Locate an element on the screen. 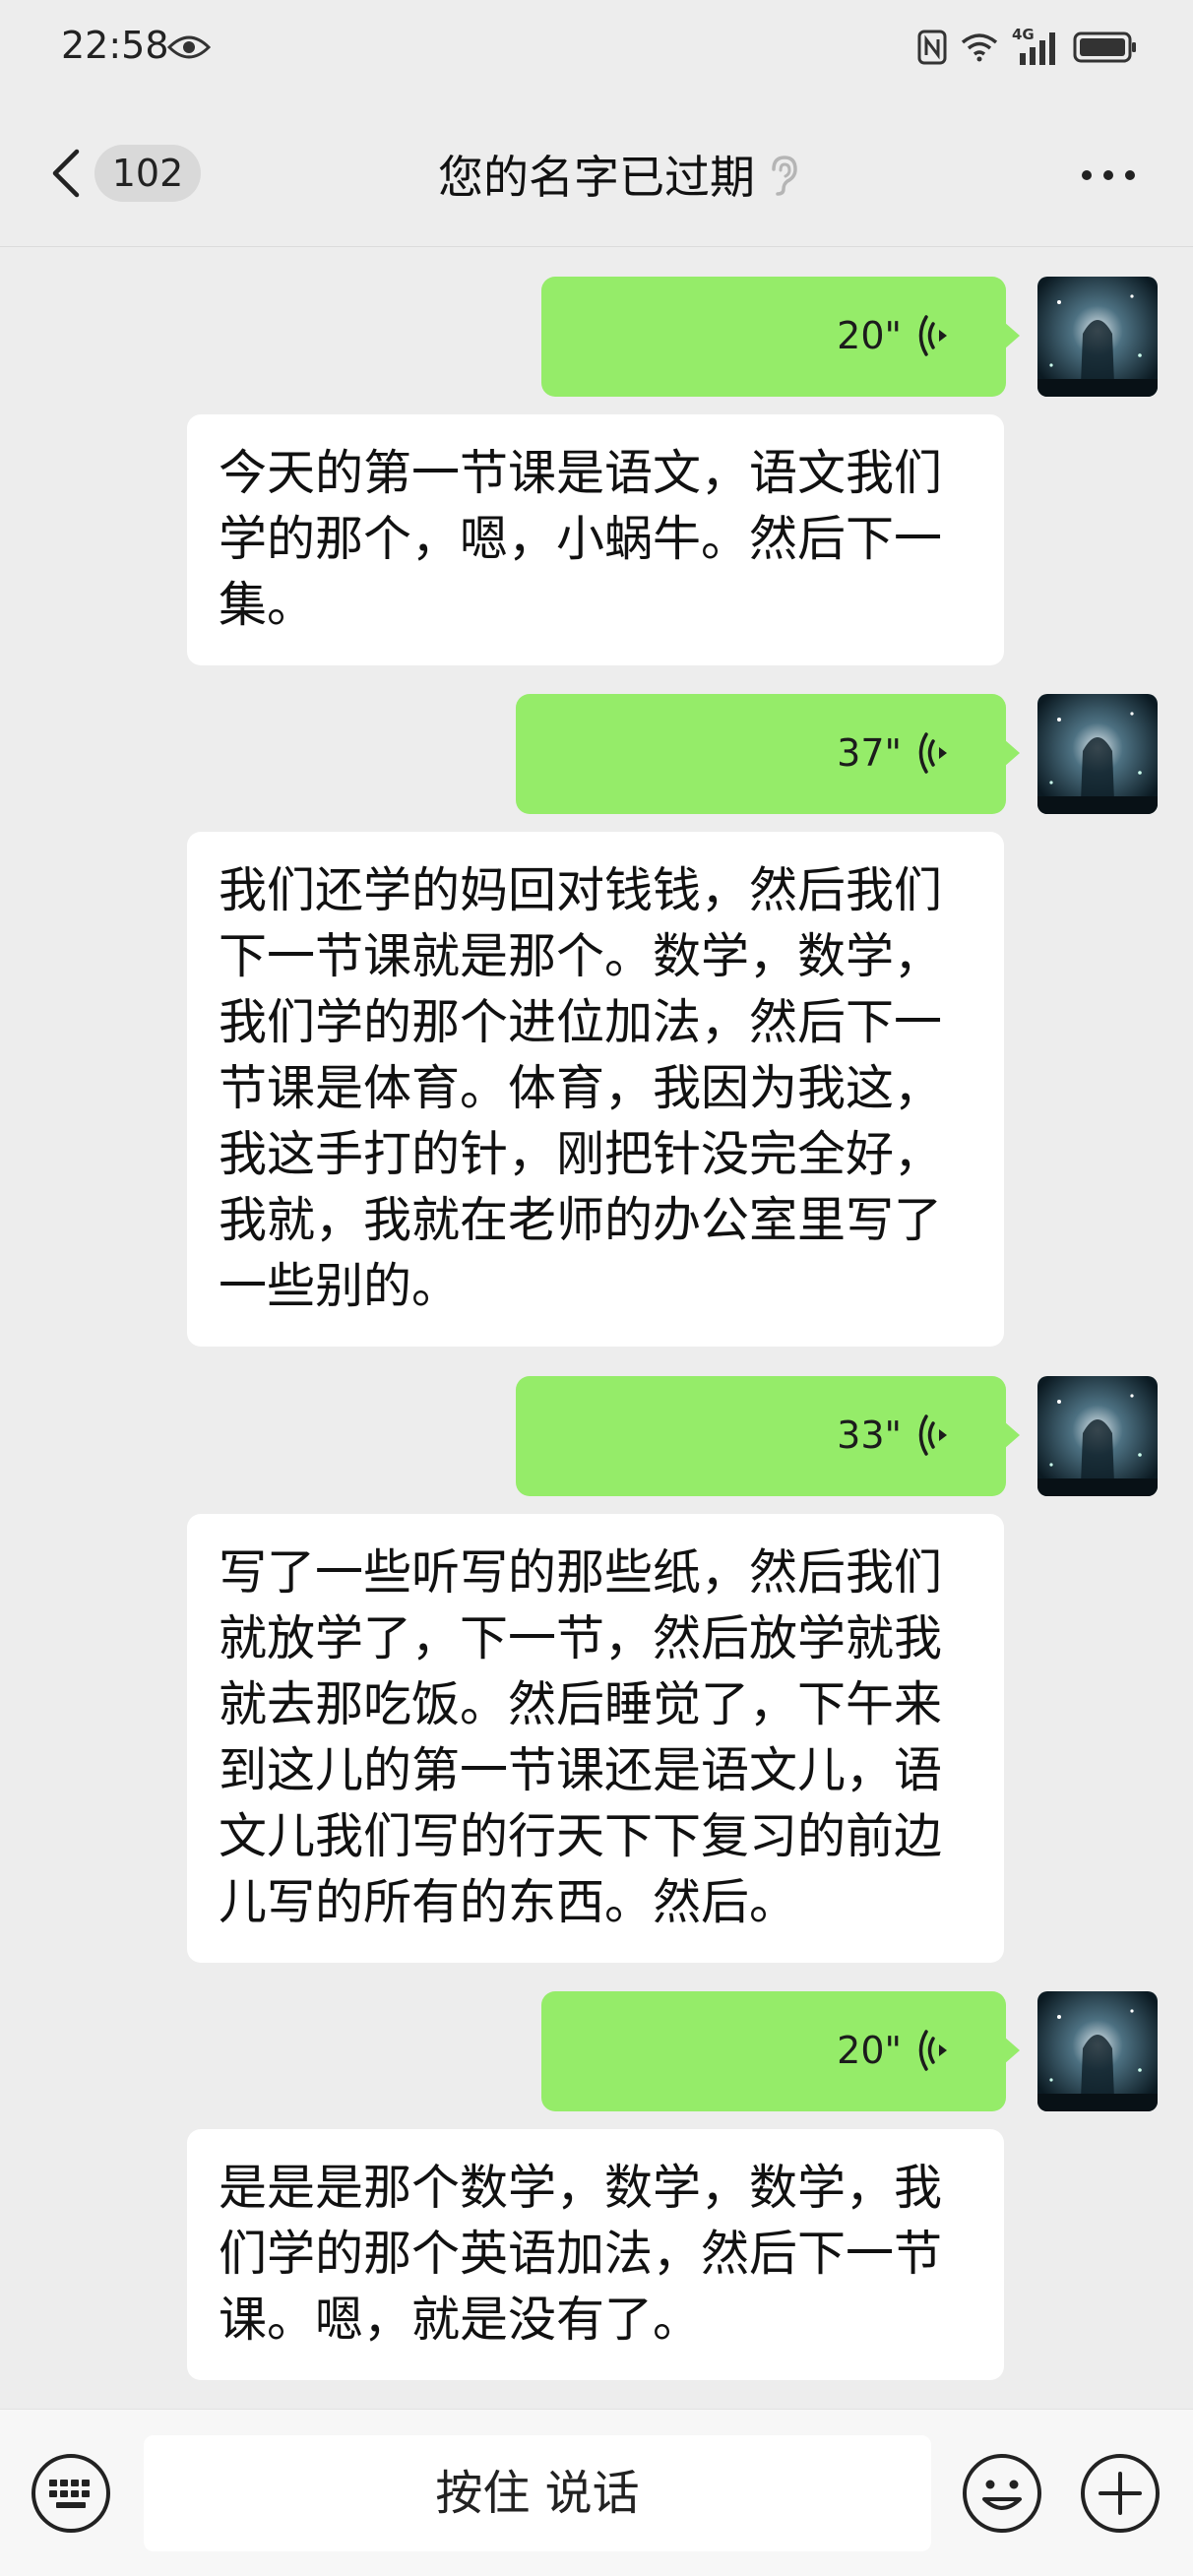  status-bar: 22:58 4G is located at coordinates (596, 49).